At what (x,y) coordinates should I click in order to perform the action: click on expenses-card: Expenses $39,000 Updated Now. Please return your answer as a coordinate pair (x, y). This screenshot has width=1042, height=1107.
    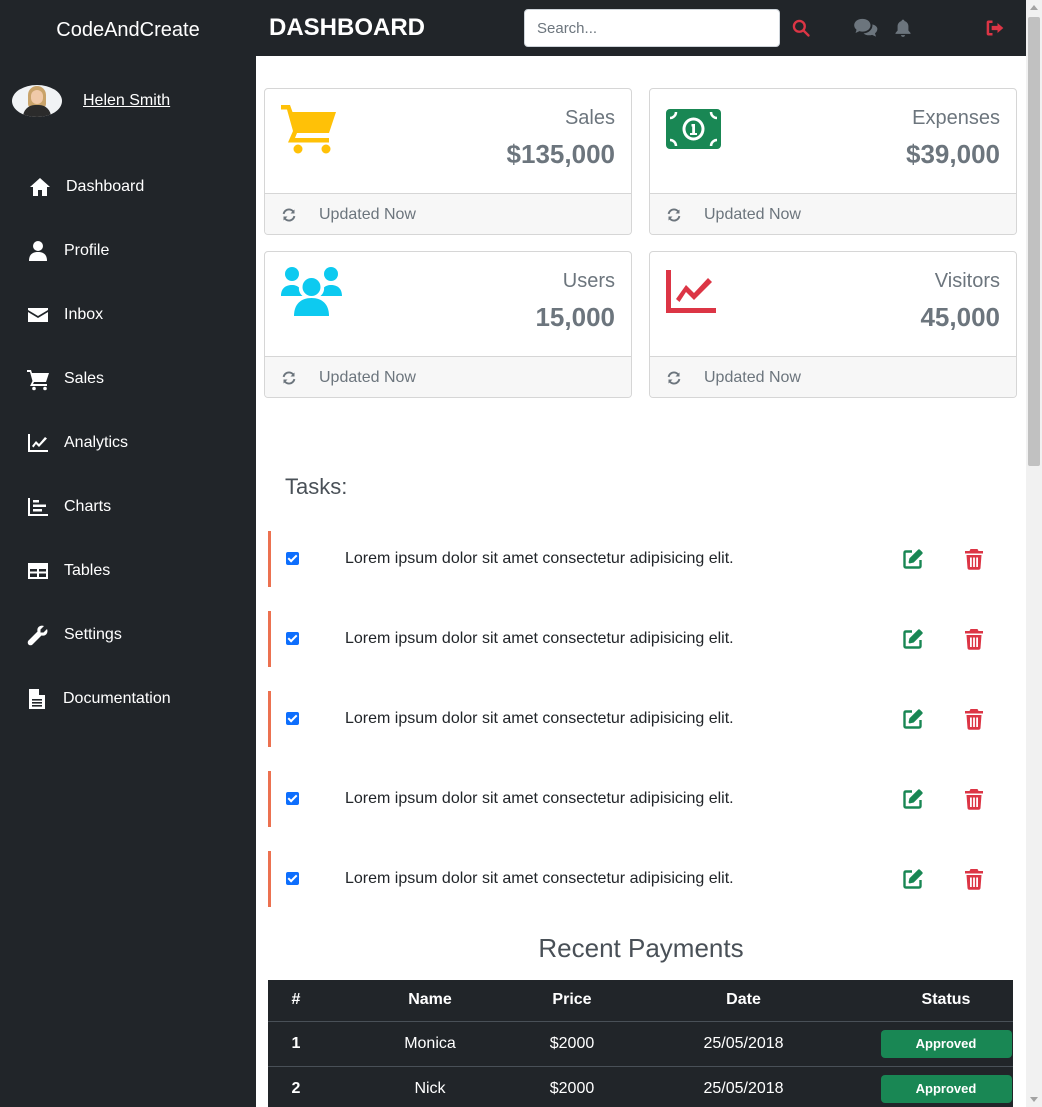
    Looking at the image, I should click on (833, 161).